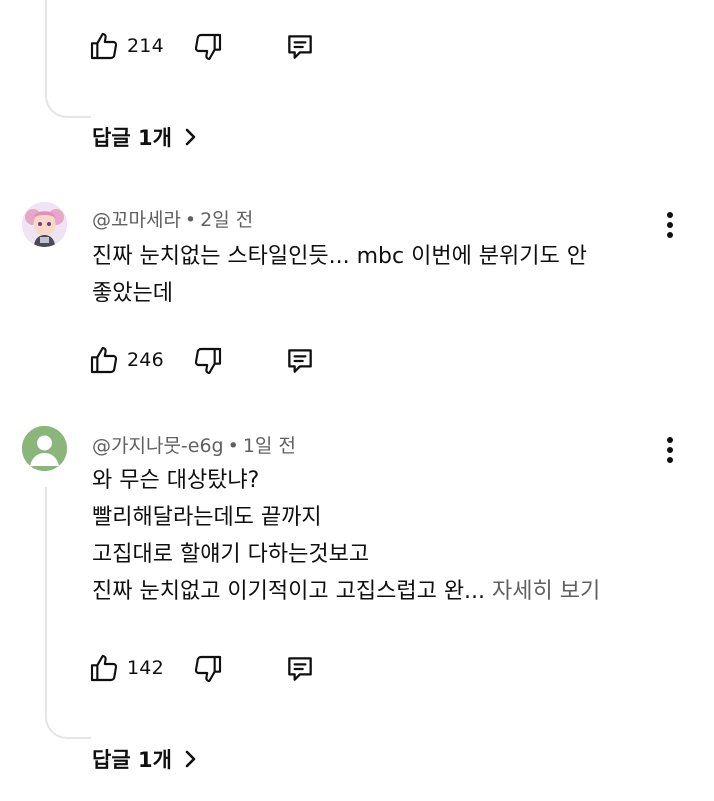 The image size is (714, 801). What do you see at coordinates (126, 360) in the screenshot?
I see `like-button: 246` at bounding box center [126, 360].